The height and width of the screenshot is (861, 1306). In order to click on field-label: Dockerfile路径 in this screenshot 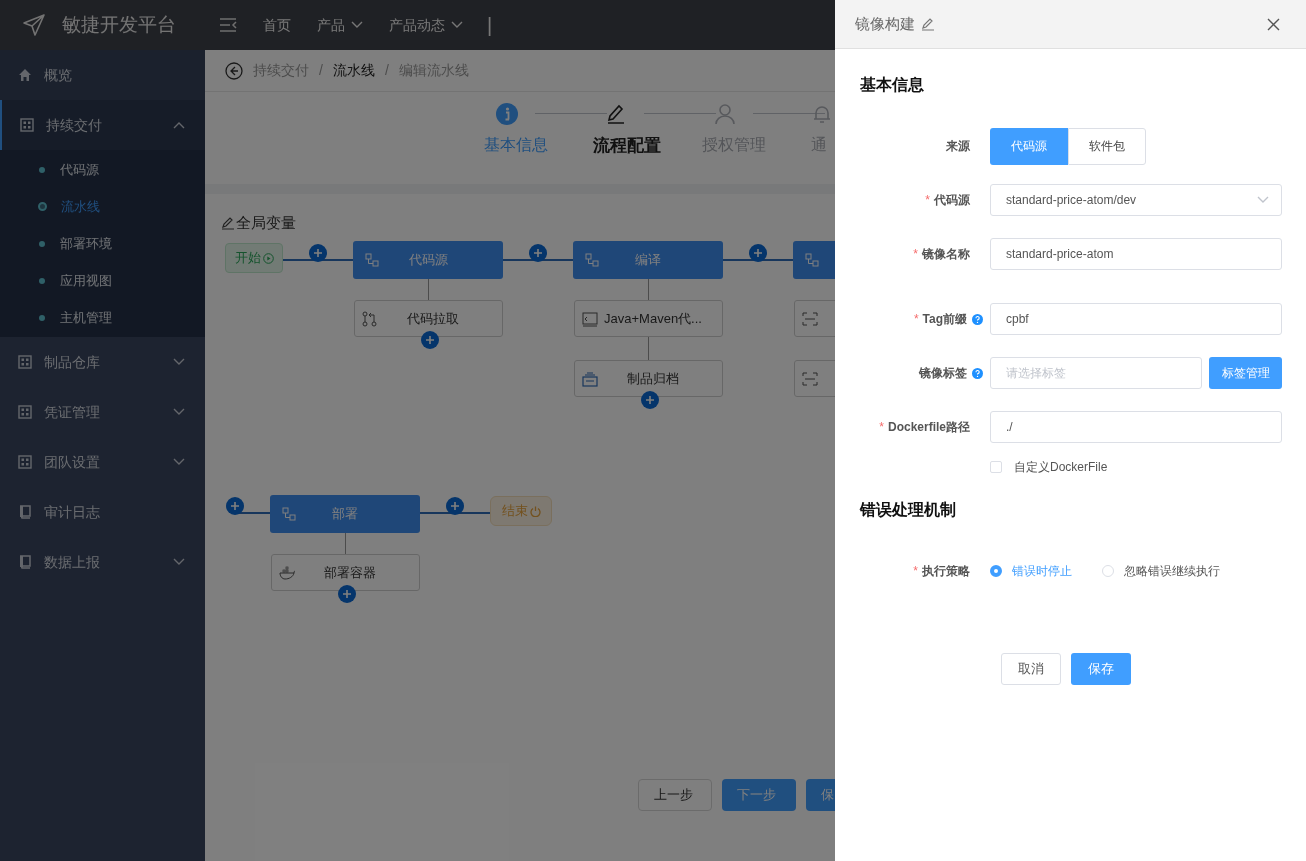, I will do `click(928, 427)`.